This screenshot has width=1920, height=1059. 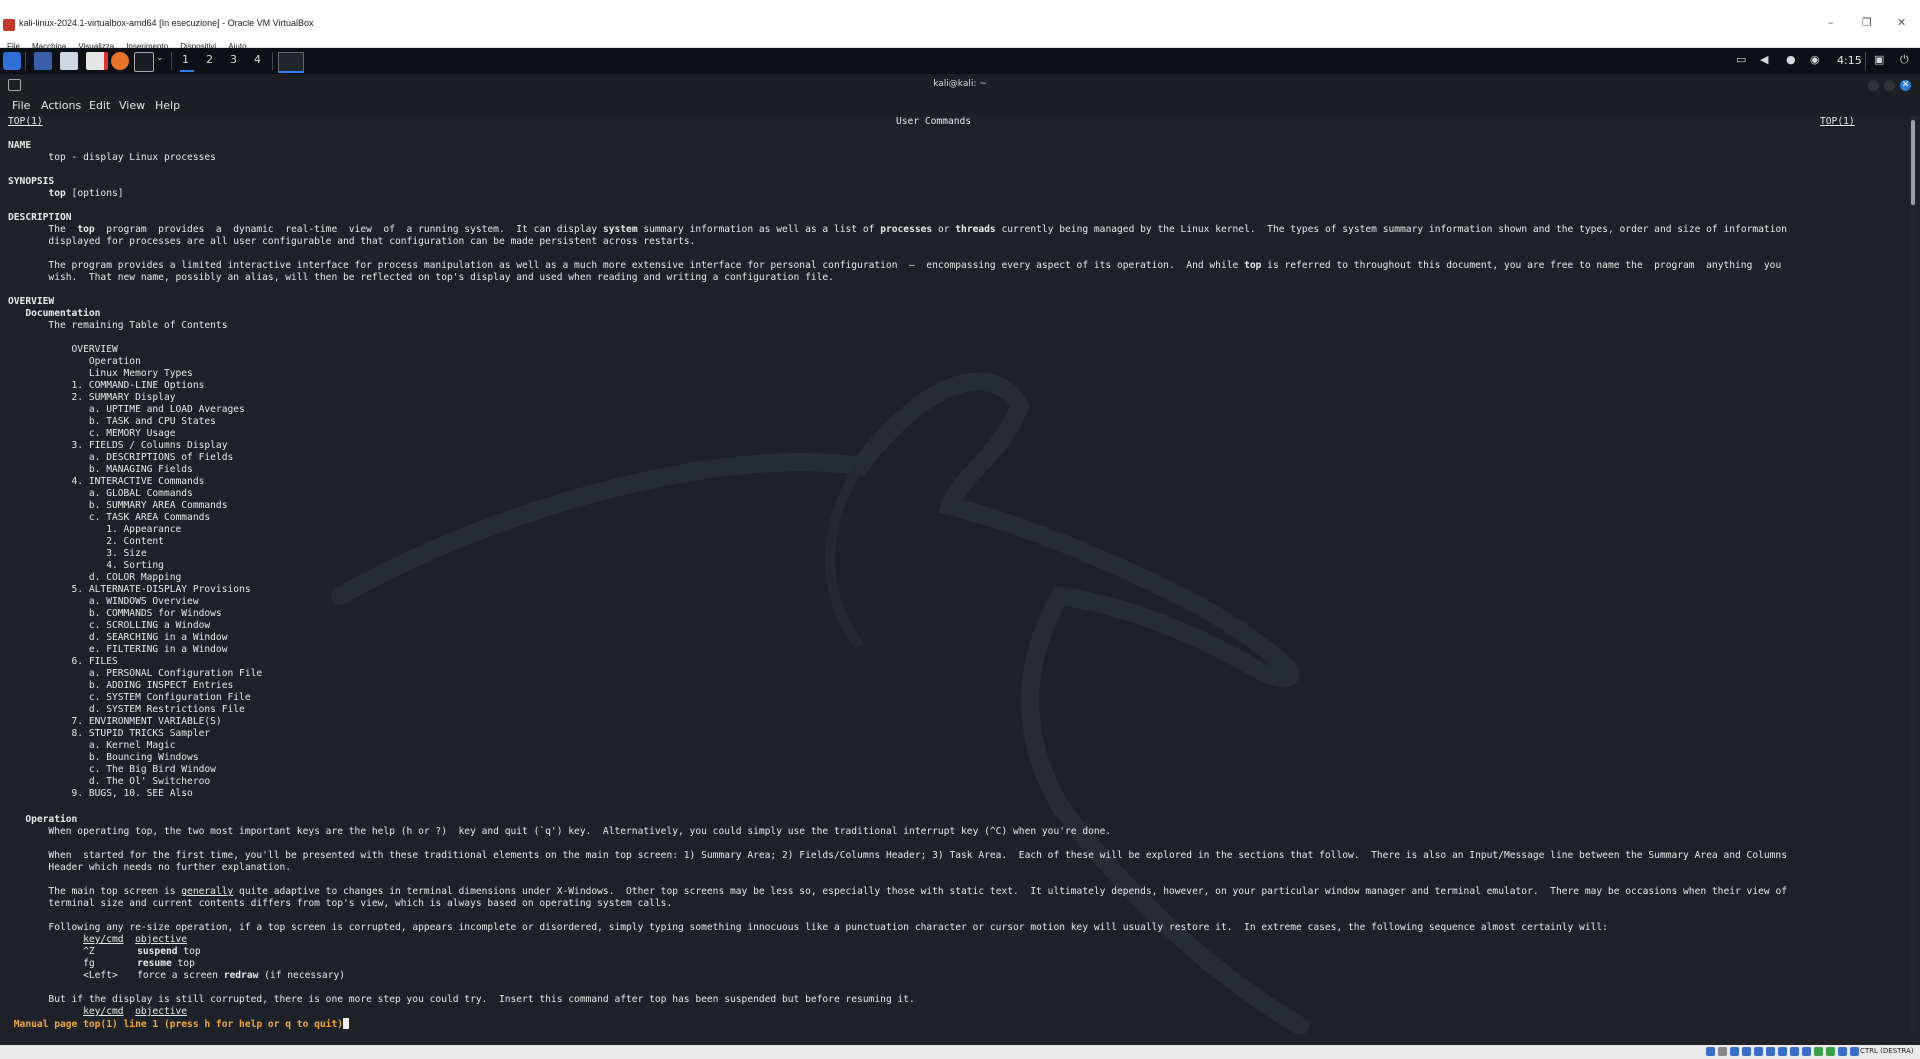 I want to click on firefox-icon, so click(x=120, y=61).